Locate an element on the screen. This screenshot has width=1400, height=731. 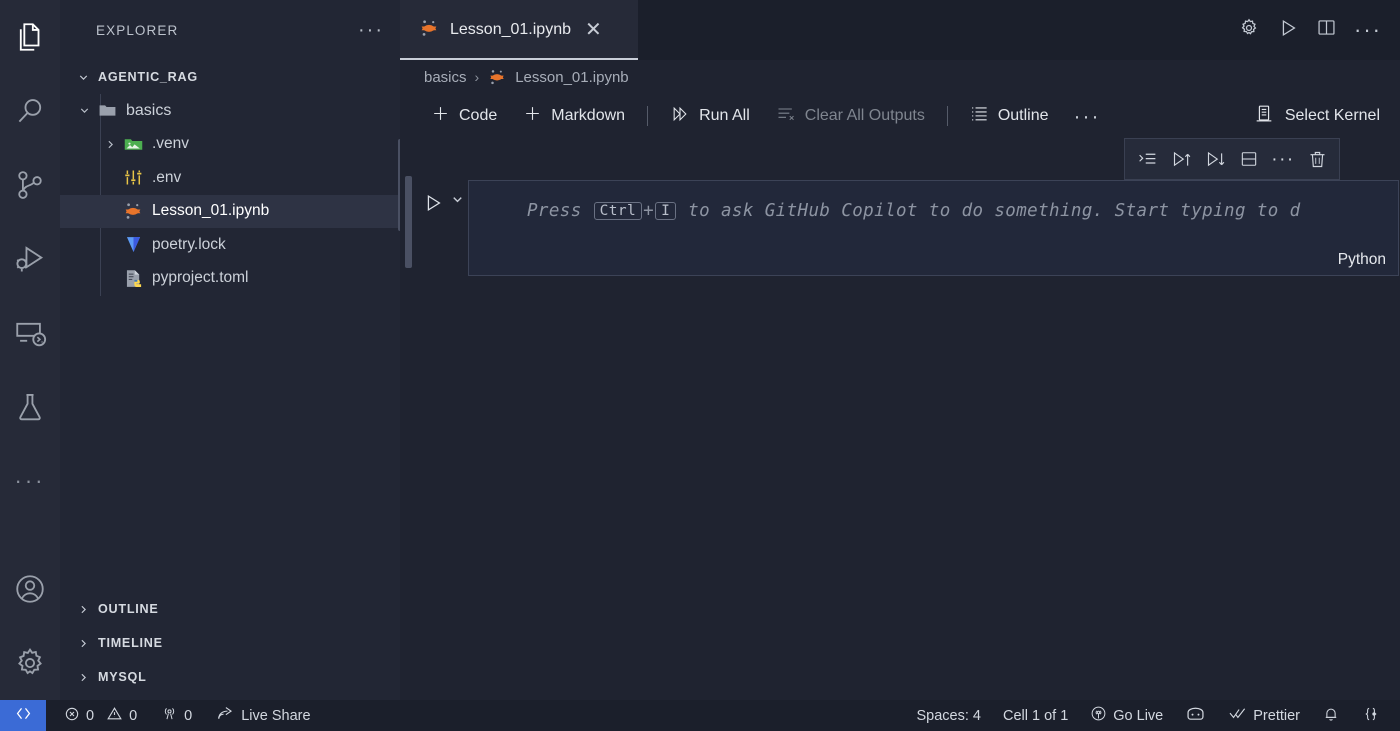
outline-button: Outline is located at coordinates (1009, 116).